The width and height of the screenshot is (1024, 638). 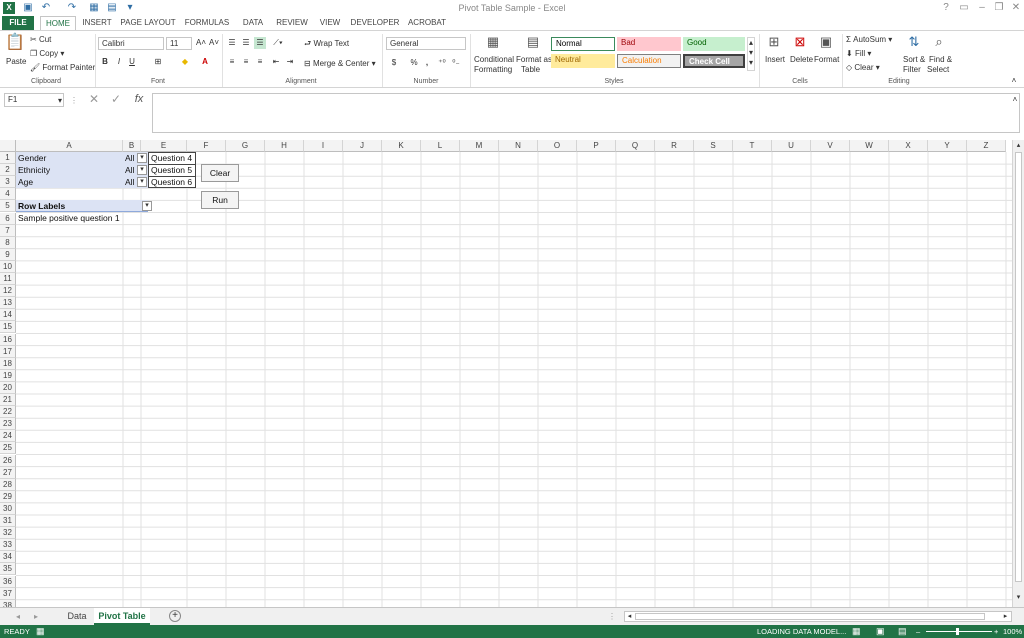 What do you see at coordinates (8, 170) in the screenshot?
I see `row-header: 2` at bounding box center [8, 170].